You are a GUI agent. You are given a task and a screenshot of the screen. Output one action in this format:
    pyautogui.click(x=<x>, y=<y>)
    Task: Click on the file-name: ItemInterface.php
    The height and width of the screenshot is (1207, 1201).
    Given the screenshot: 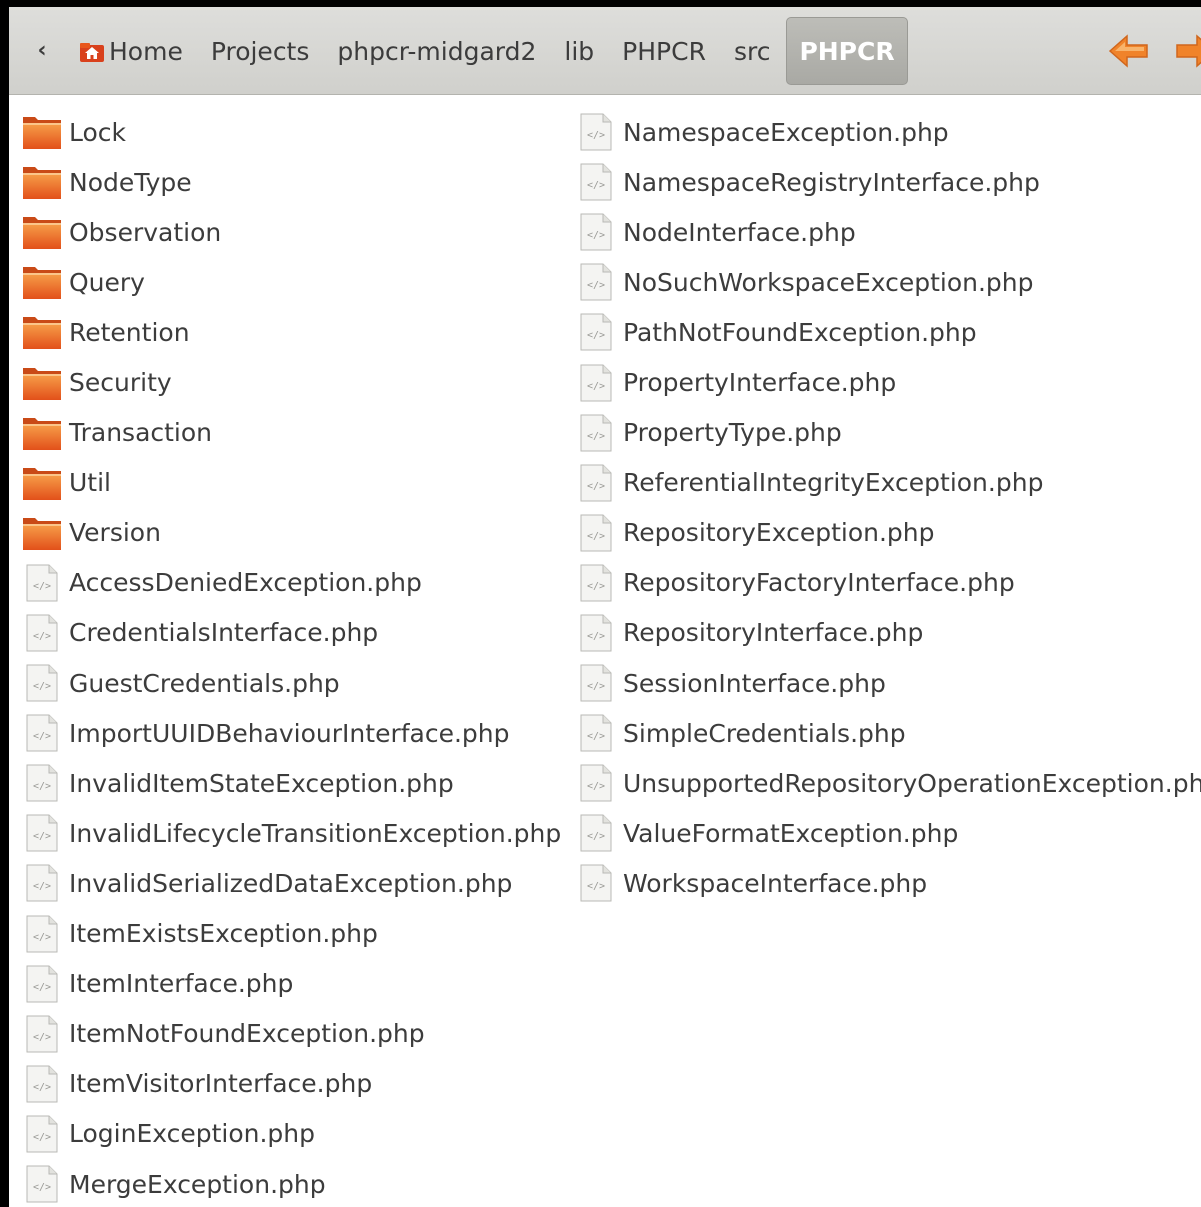 What is the action you would take?
    pyautogui.click(x=181, y=984)
    